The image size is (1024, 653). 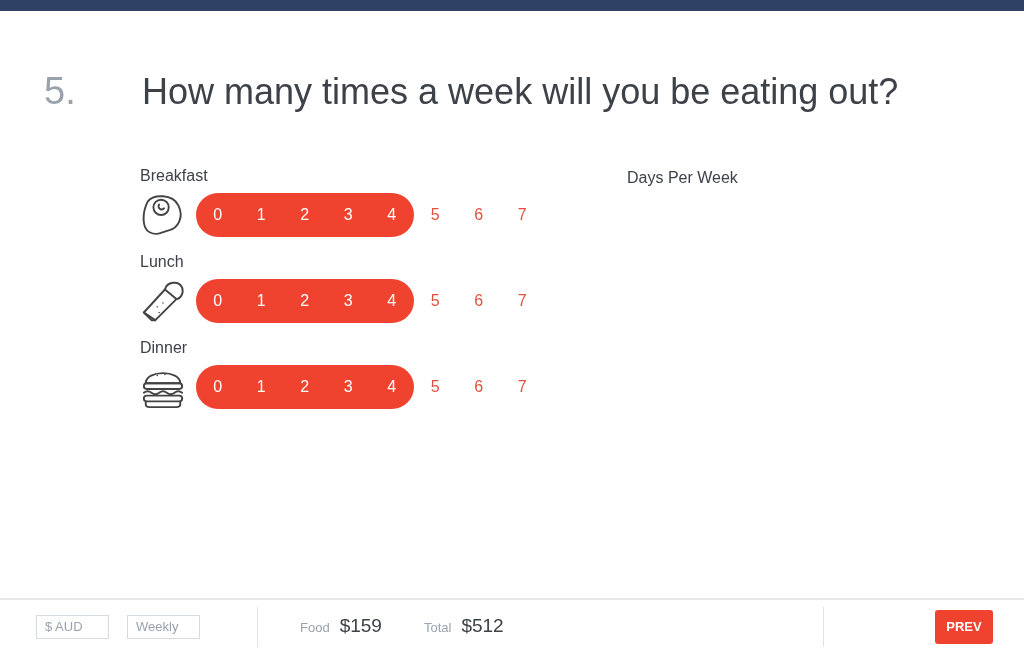 What do you see at coordinates (482, 626) in the screenshot?
I see `total-value: $512` at bounding box center [482, 626].